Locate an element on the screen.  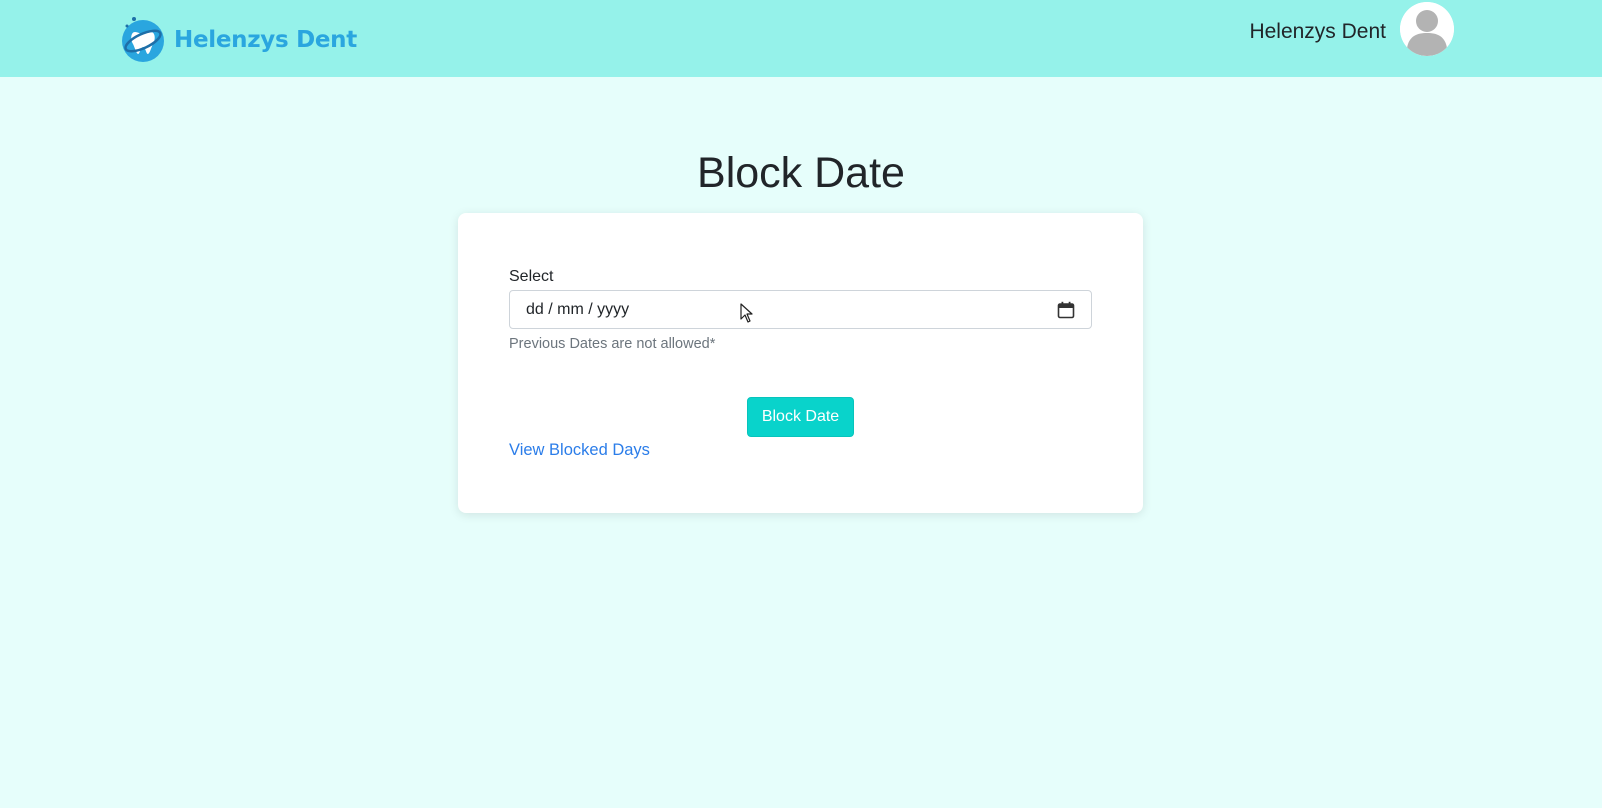
view-blocked-days-link: View Blocked Days is located at coordinates (579, 450).